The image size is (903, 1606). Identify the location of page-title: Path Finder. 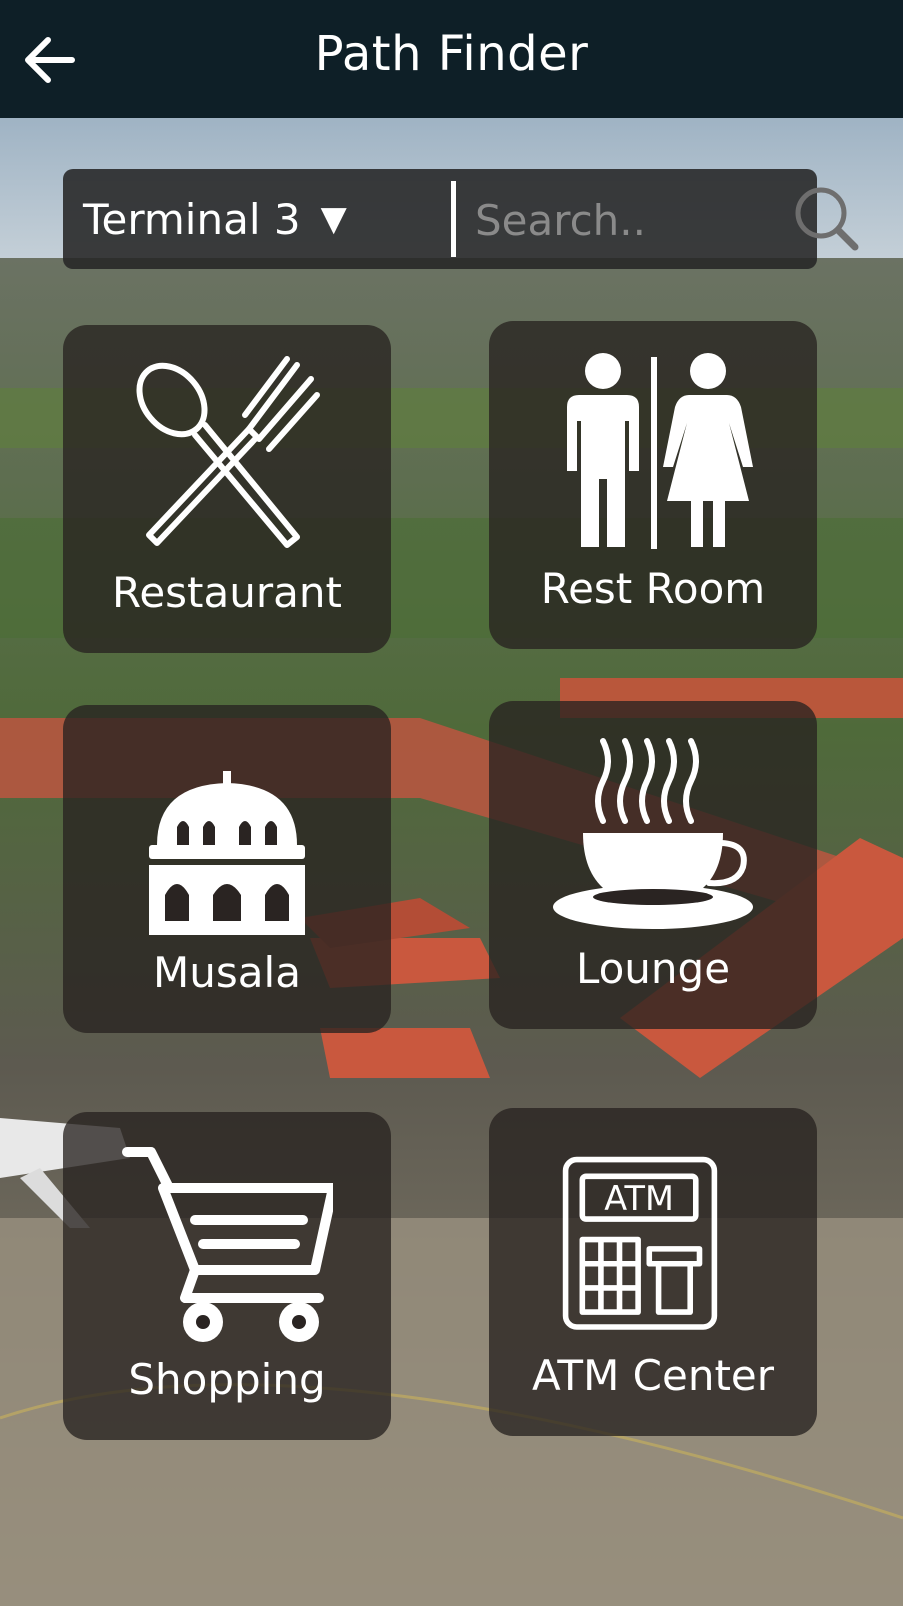
(451, 54).